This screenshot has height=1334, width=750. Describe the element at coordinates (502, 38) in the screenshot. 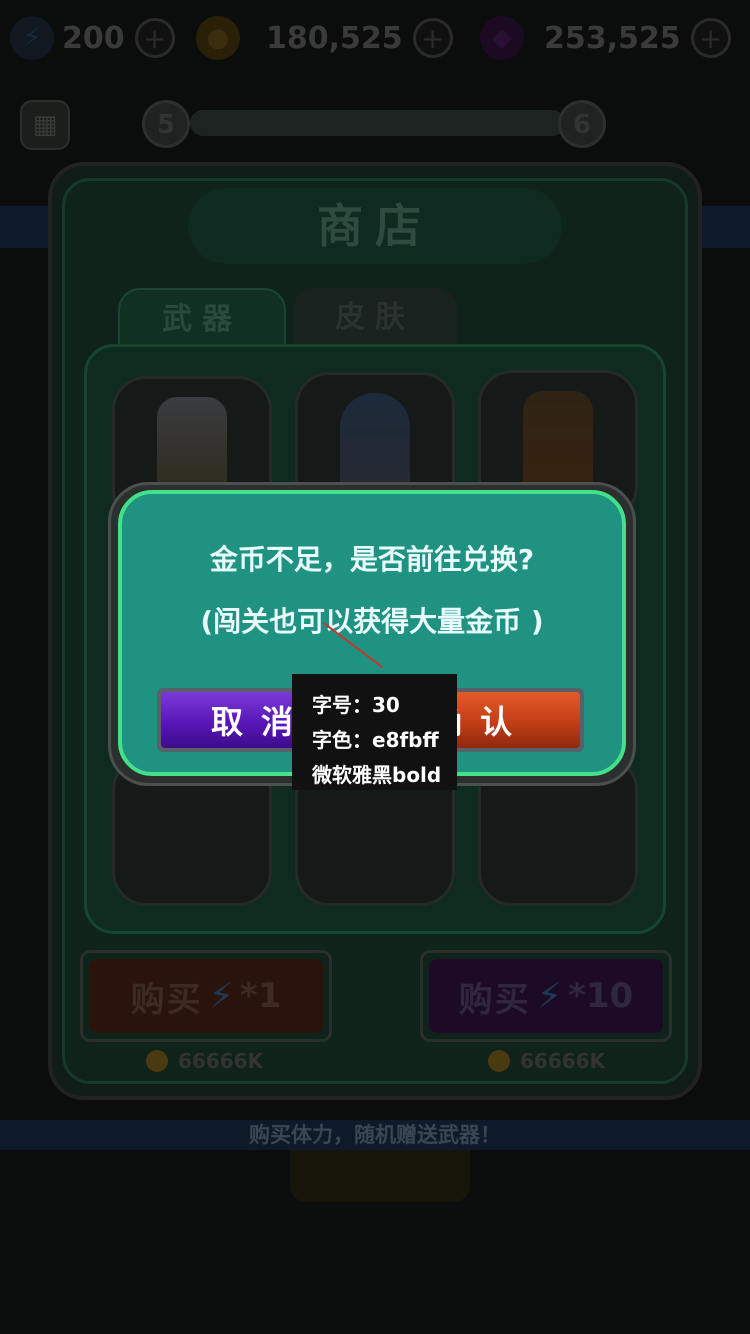

I see `purple-gem-icon: ◆` at that location.